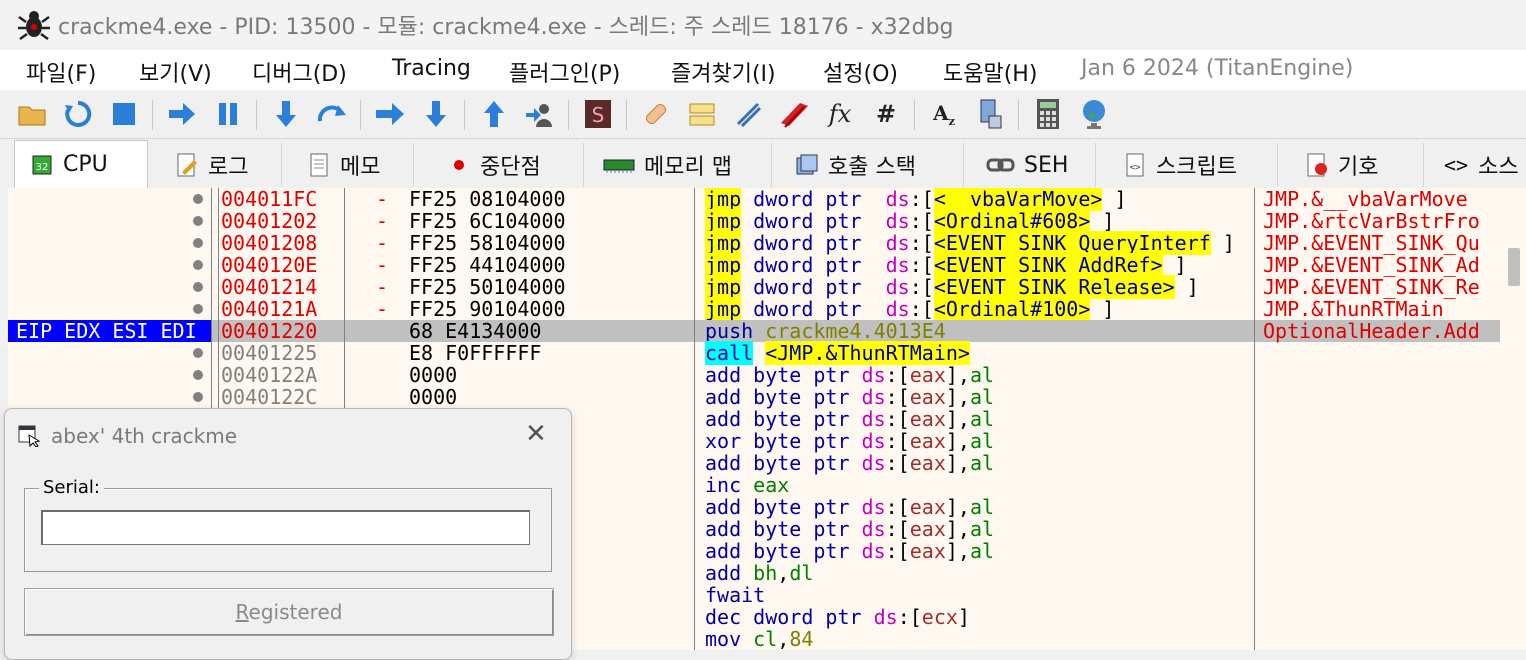  I want to click on menu-help: 도움말(H), so click(990, 72).